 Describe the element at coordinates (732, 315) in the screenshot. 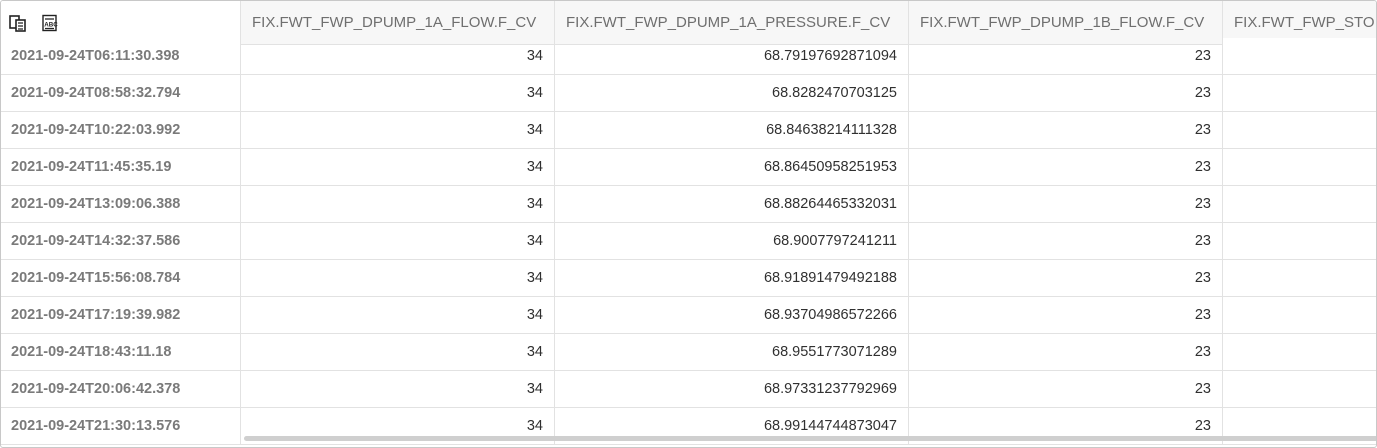

I see `cell-1a-pressure: 68.93704986572266` at that location.